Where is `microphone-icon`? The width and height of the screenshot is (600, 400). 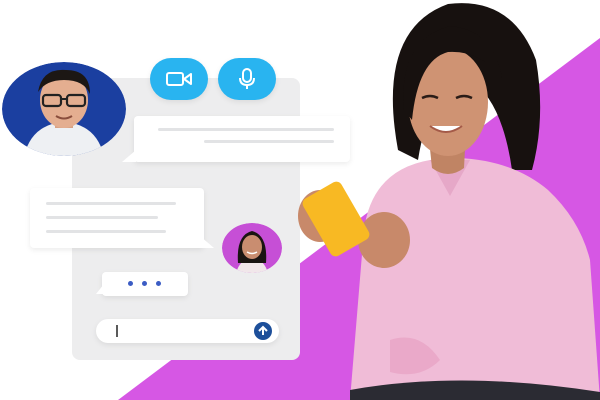 microphone-icon is located at coordinates (247, 78).